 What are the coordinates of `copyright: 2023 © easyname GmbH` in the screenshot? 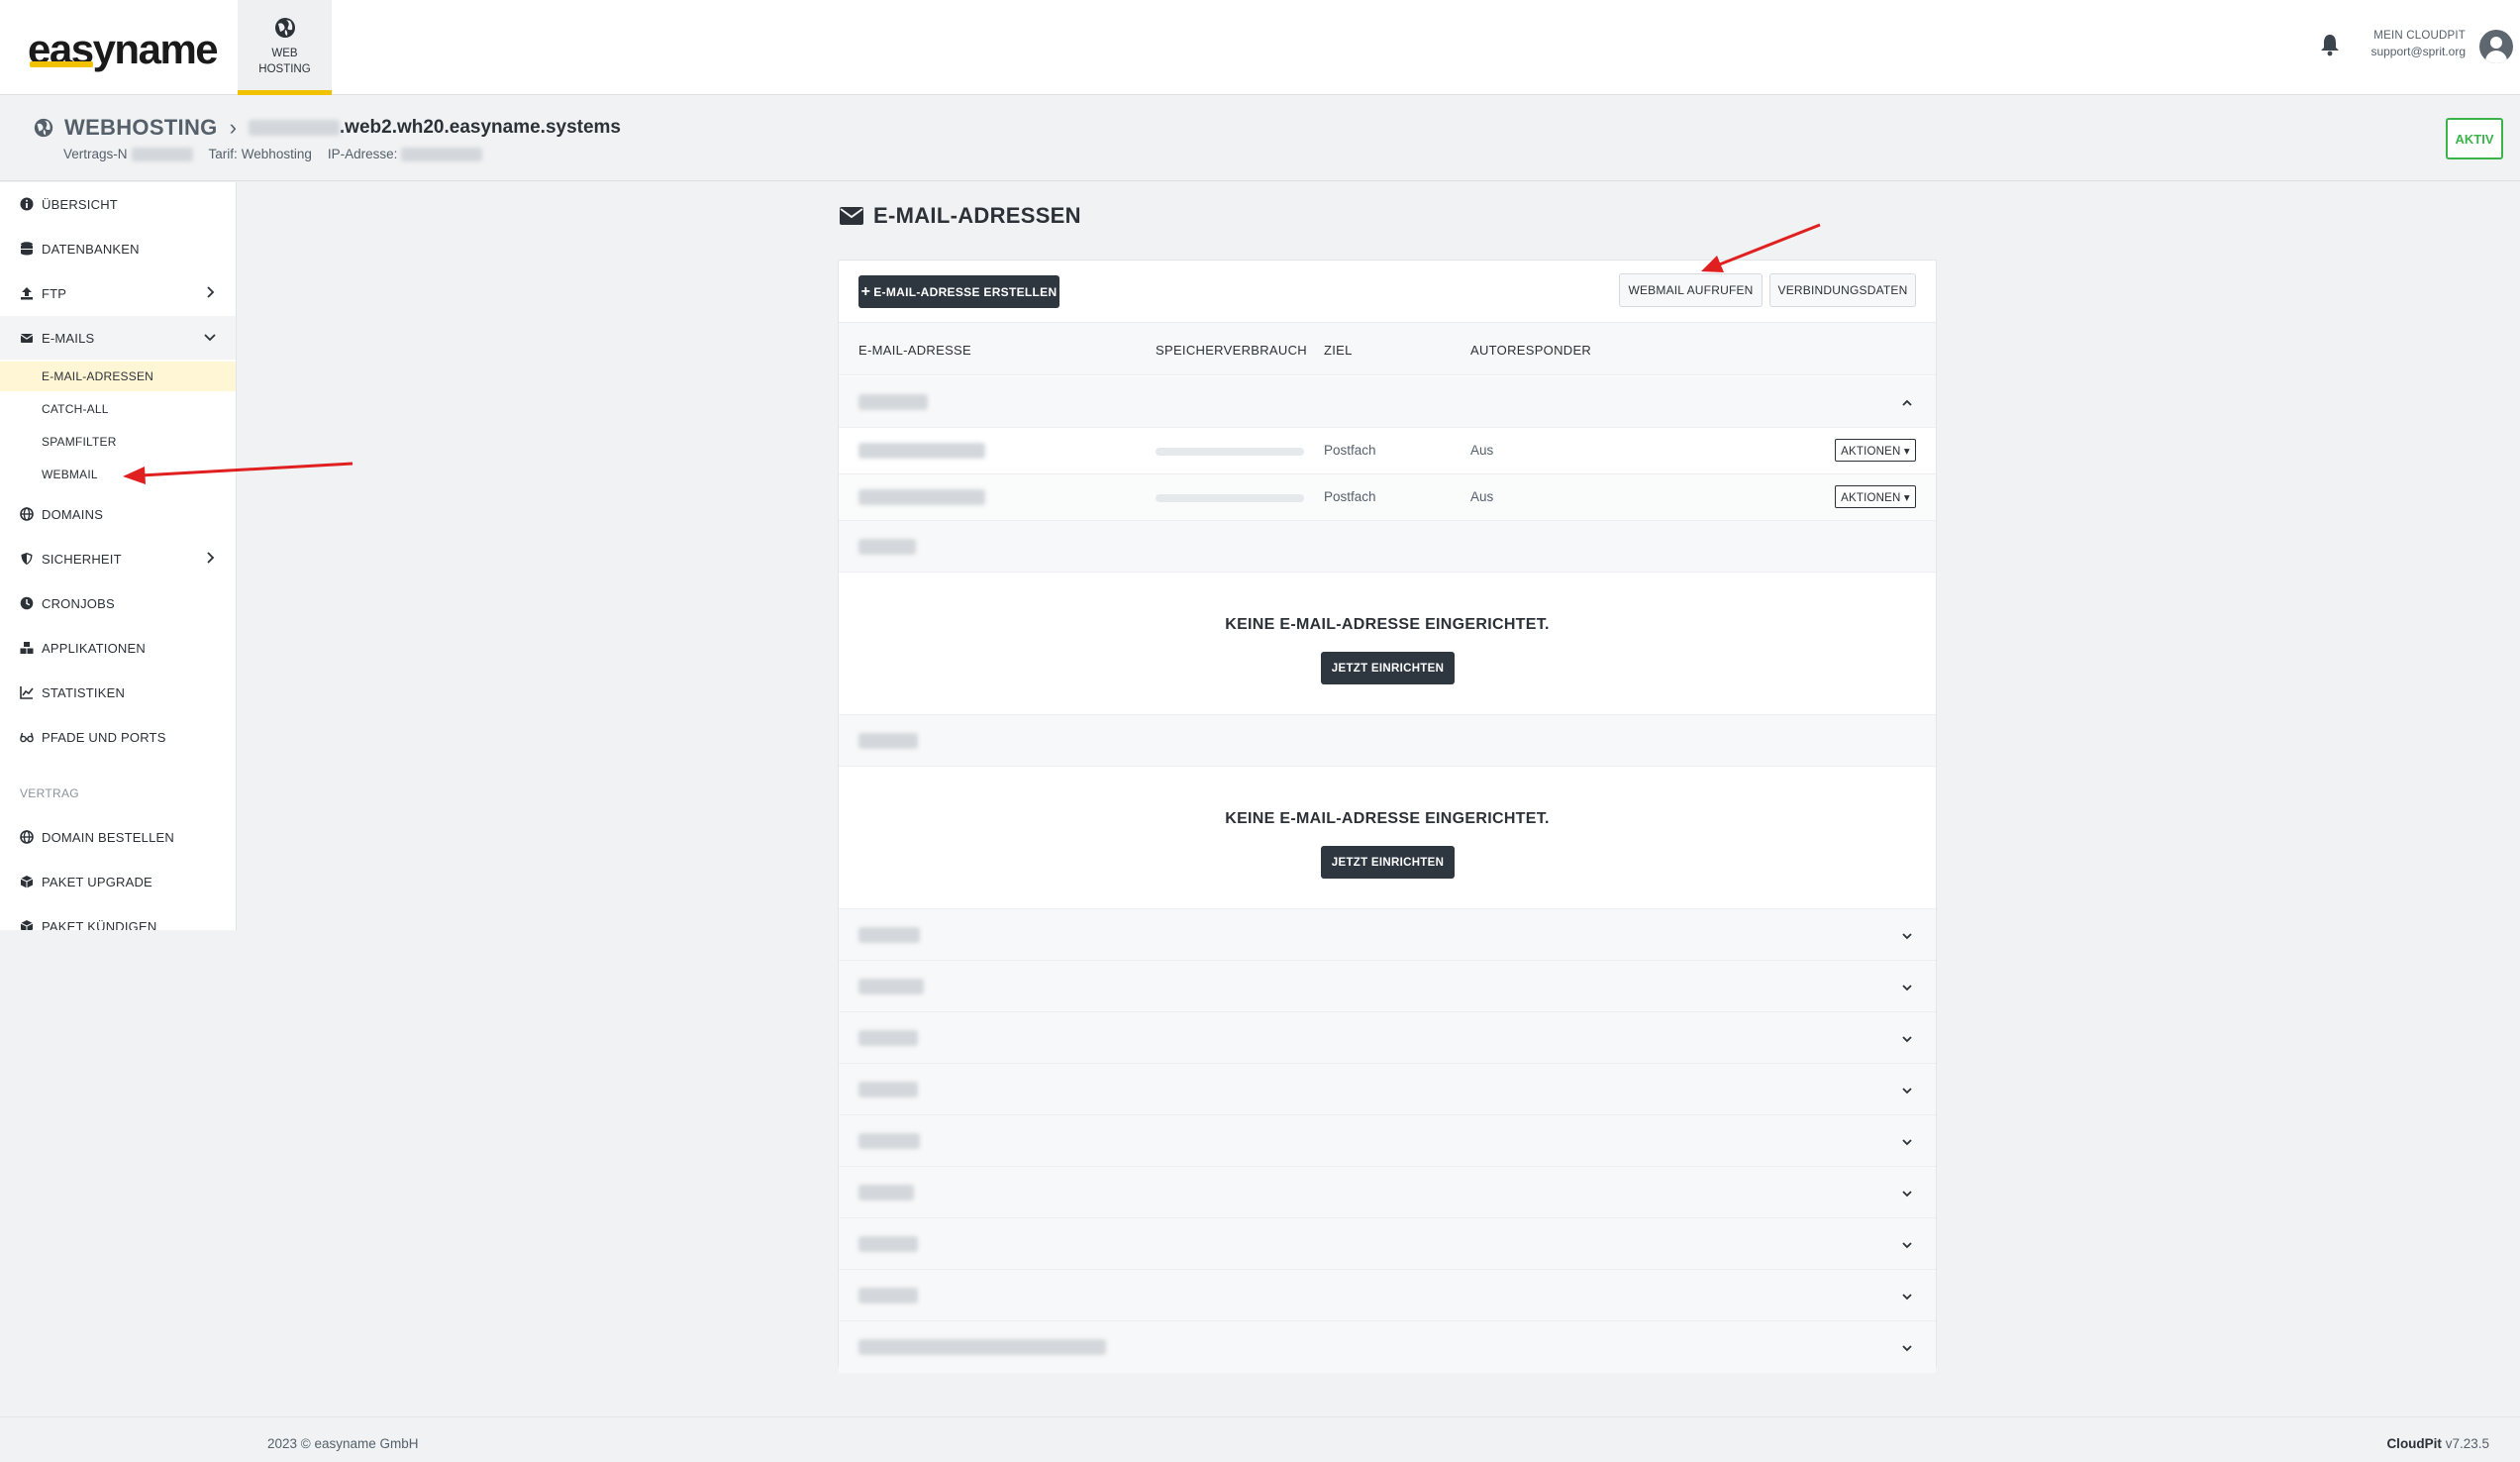 It's located at (343, 1443).